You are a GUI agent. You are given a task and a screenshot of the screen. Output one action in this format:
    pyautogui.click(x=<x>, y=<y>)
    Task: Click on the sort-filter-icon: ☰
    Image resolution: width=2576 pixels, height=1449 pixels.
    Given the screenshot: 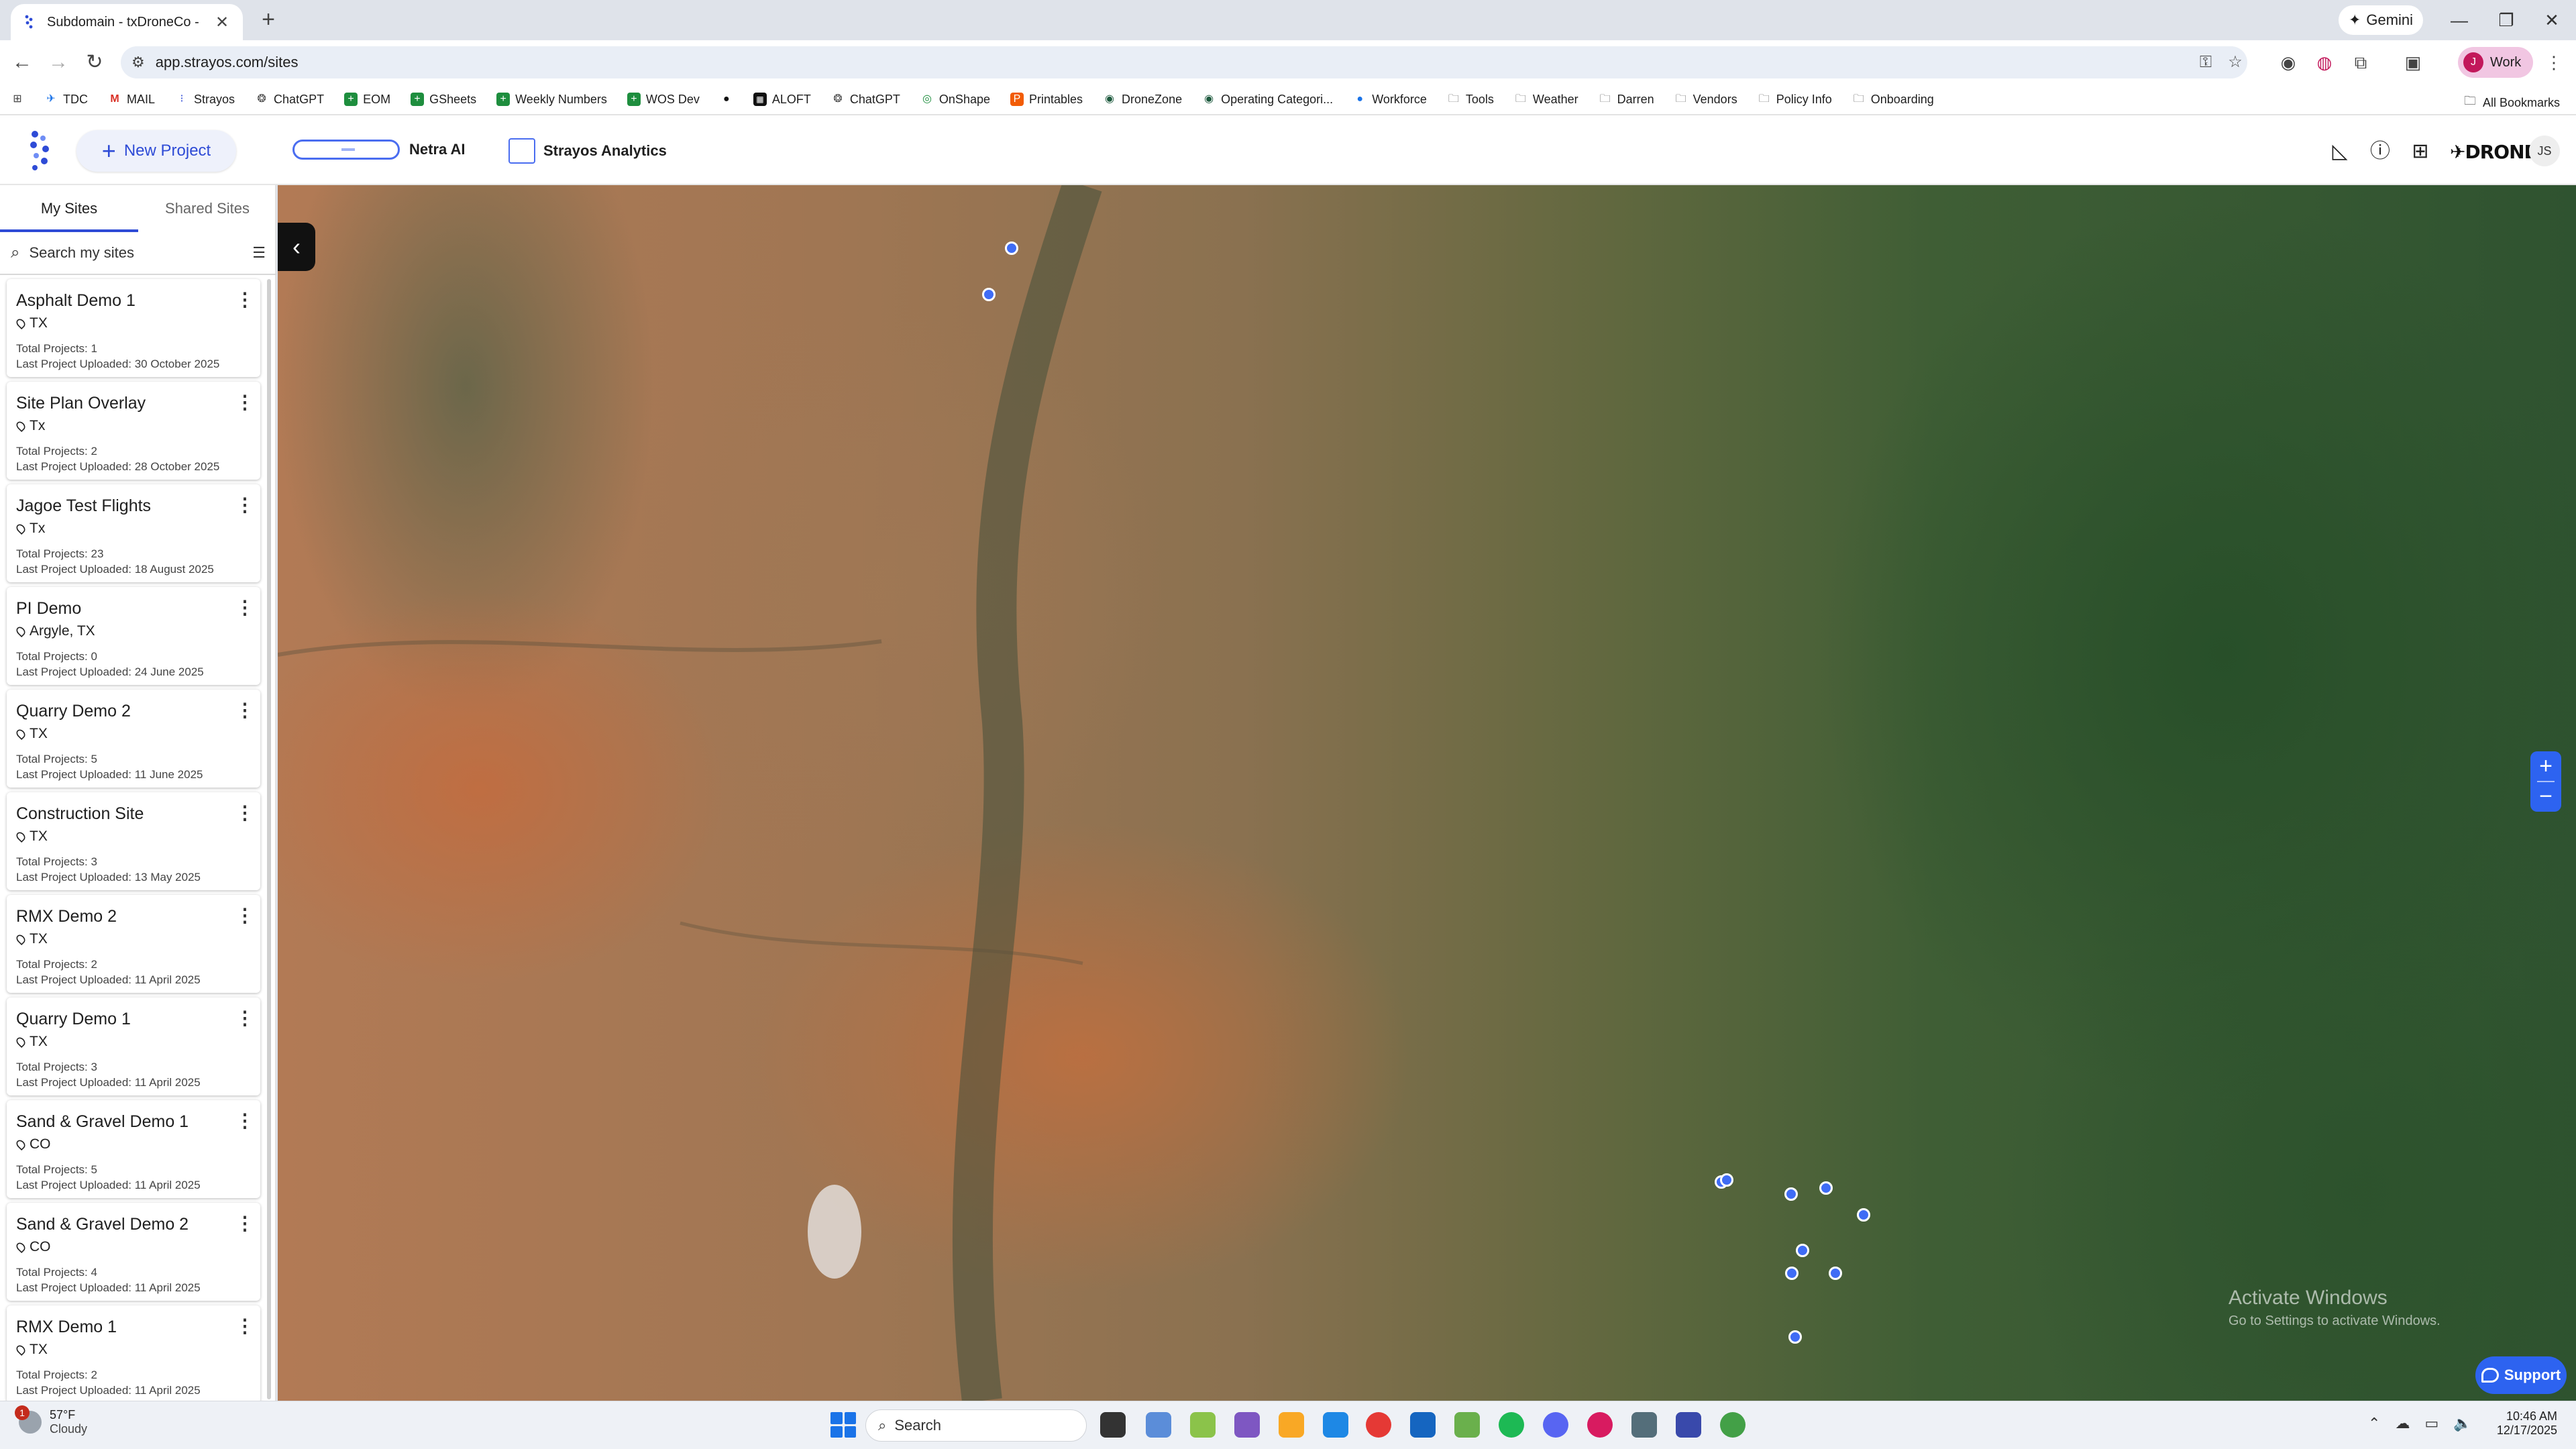 What is the action you would take?
    pyautogui.click(x=259, y=253)
    